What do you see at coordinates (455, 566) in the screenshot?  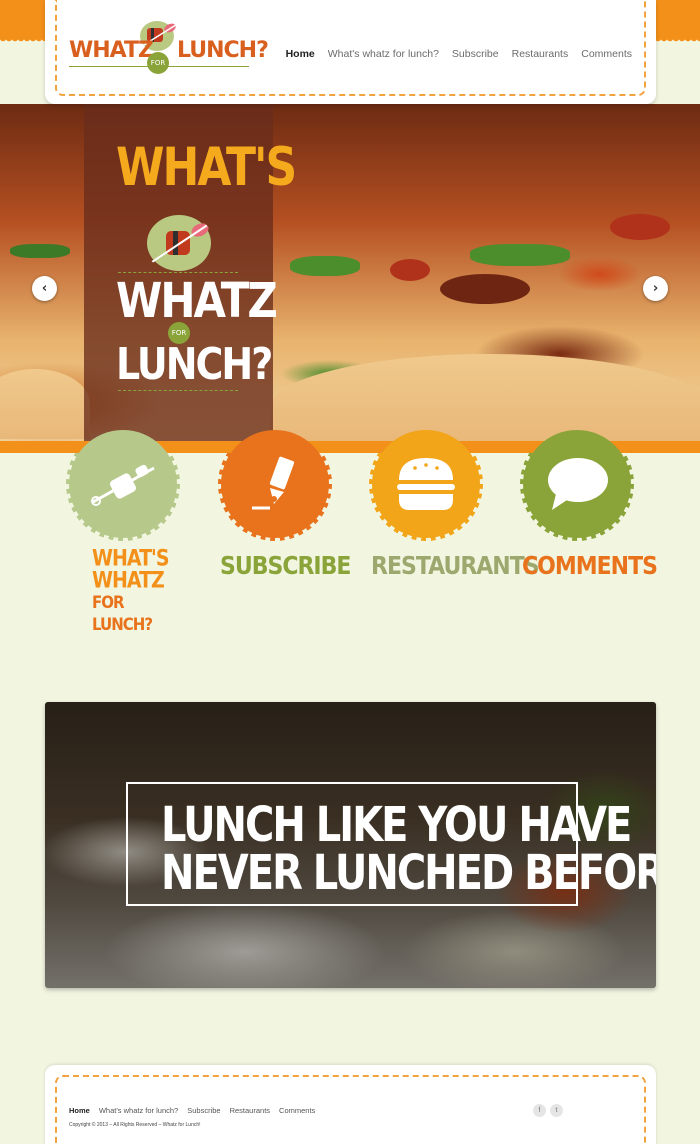 I see `feature-label-restaurants: RESTAURANTS` at bounding box center [455, 566].